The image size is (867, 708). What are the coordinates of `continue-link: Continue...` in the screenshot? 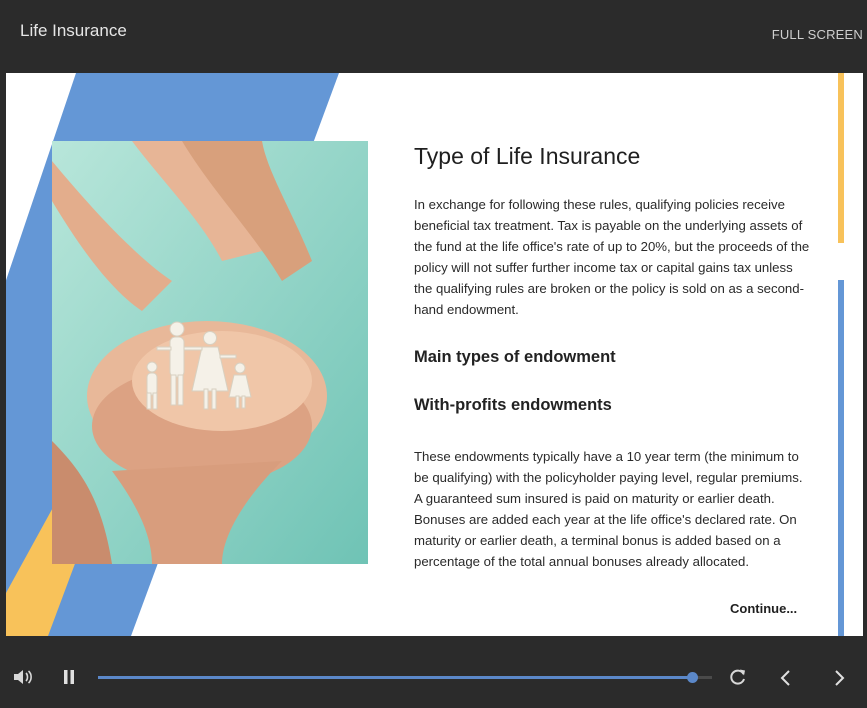 It's located at (763, 608).